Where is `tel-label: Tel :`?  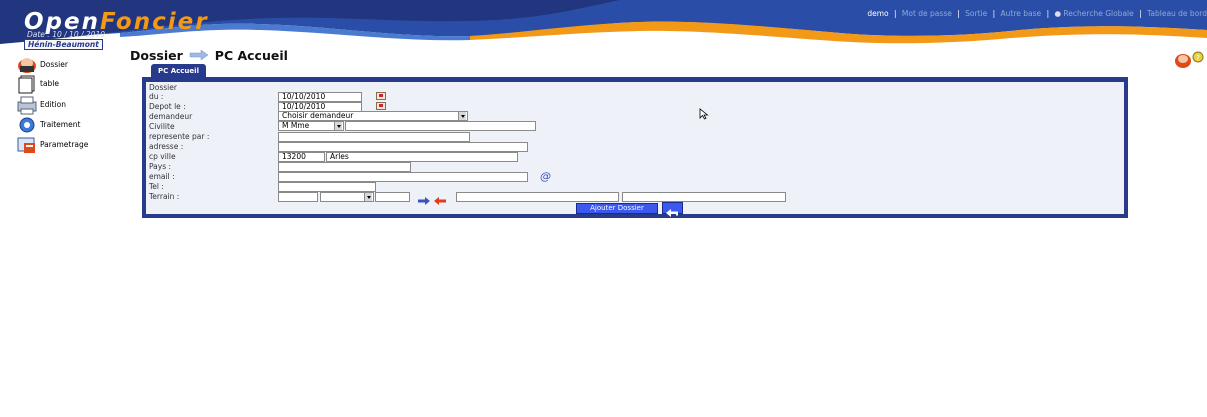
tel-label: Tel : is located at coordinates (156, 186).